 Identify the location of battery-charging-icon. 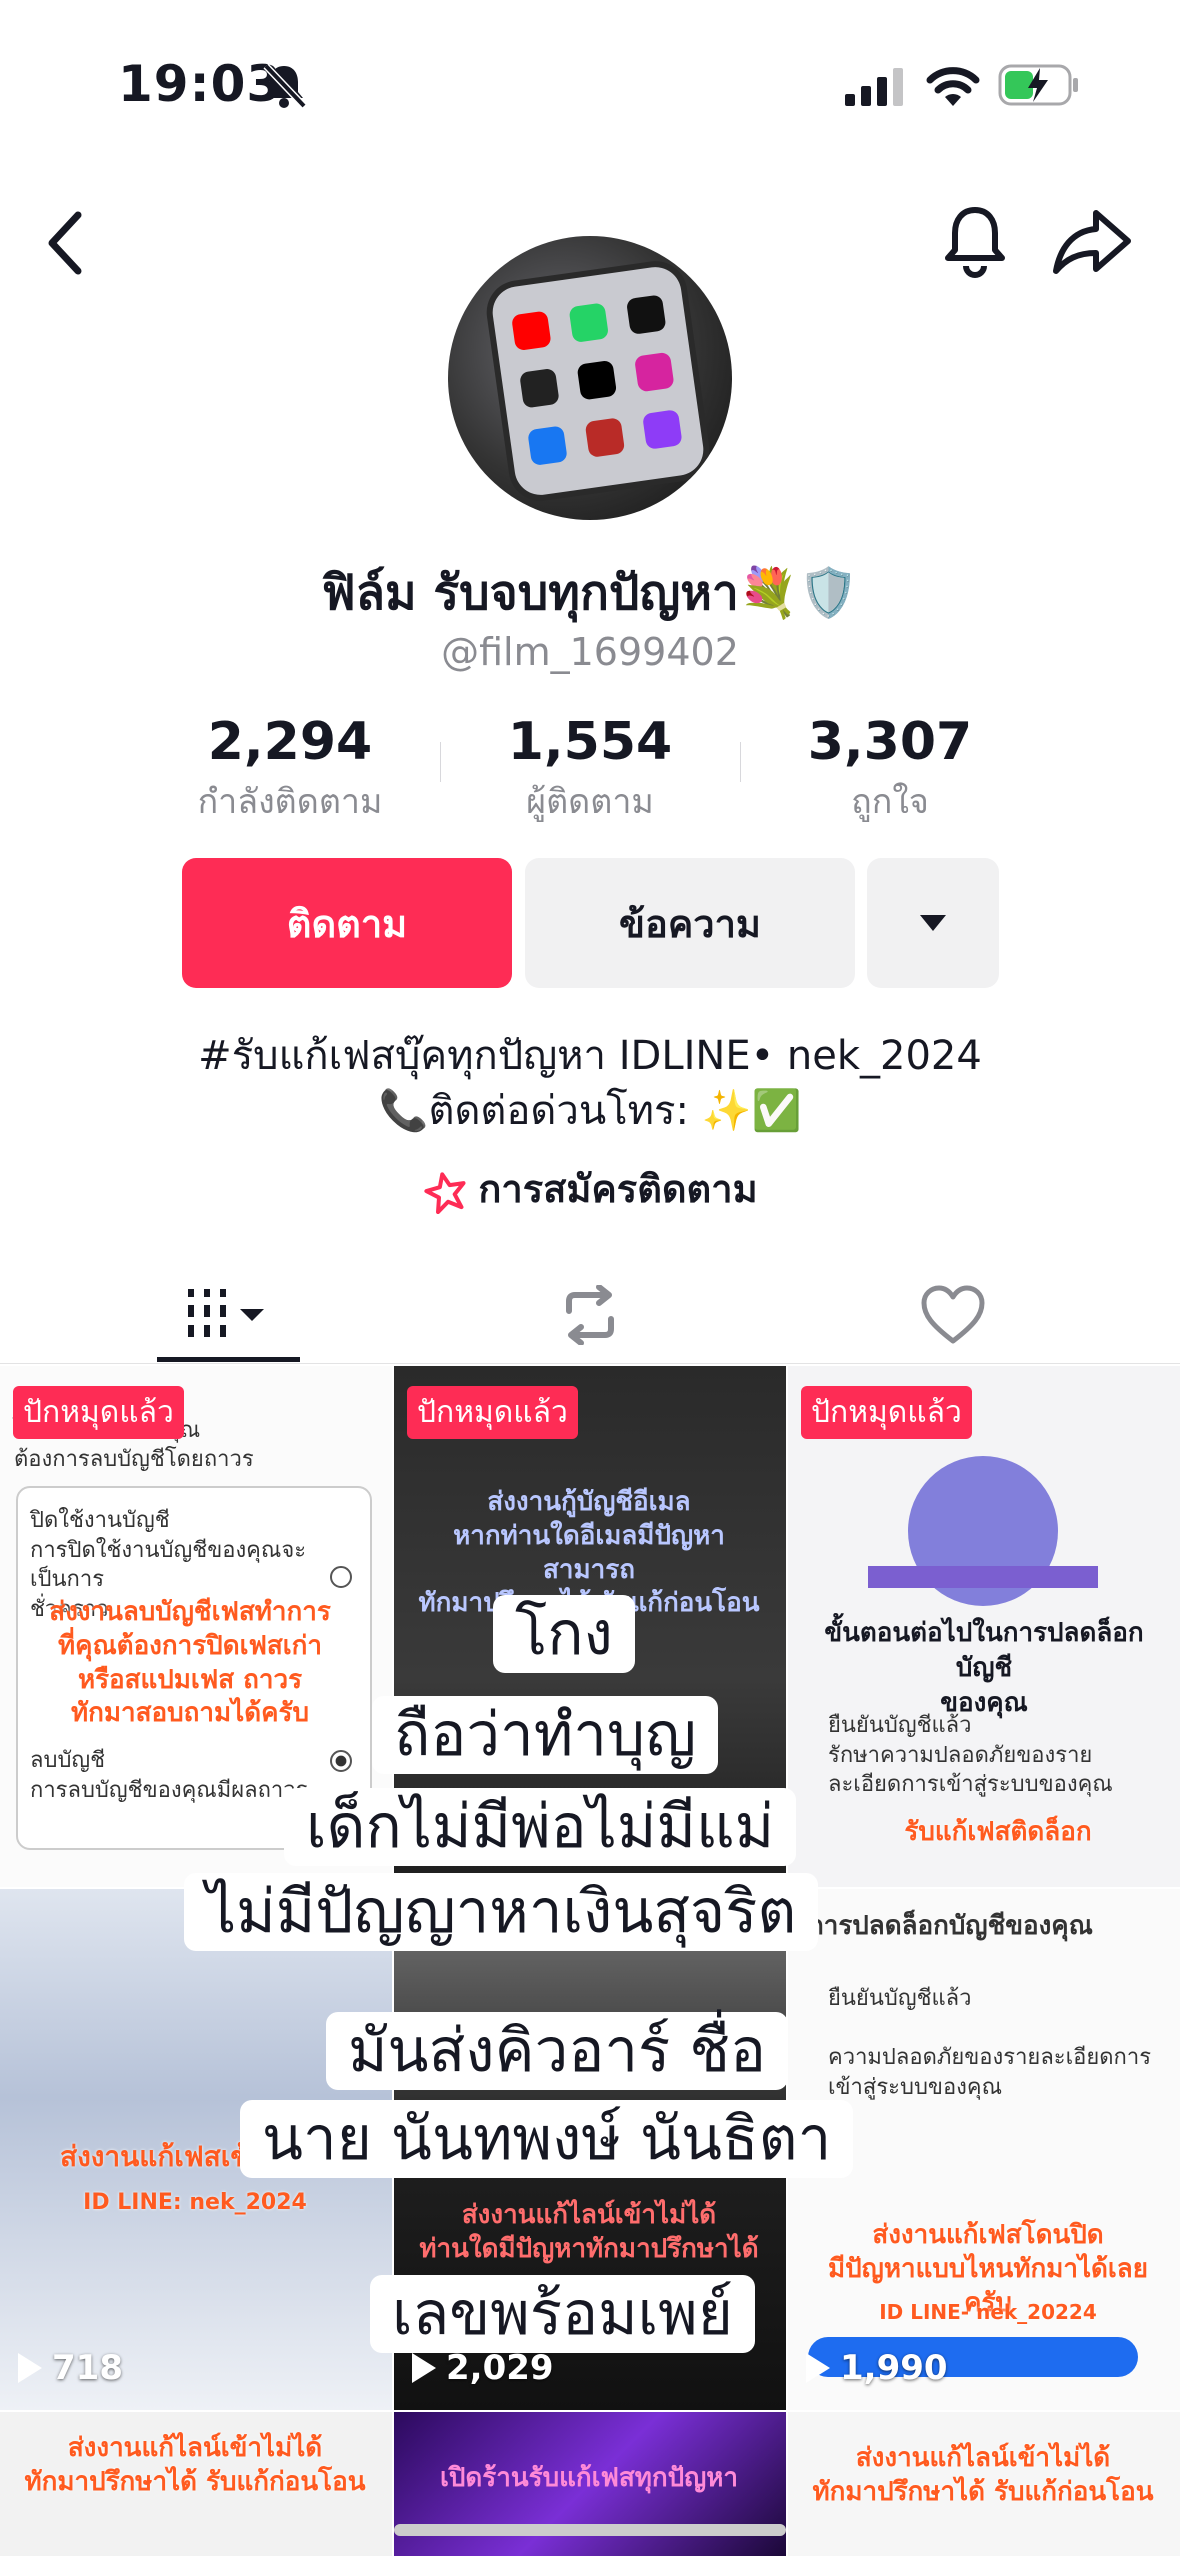
(1038, 85).